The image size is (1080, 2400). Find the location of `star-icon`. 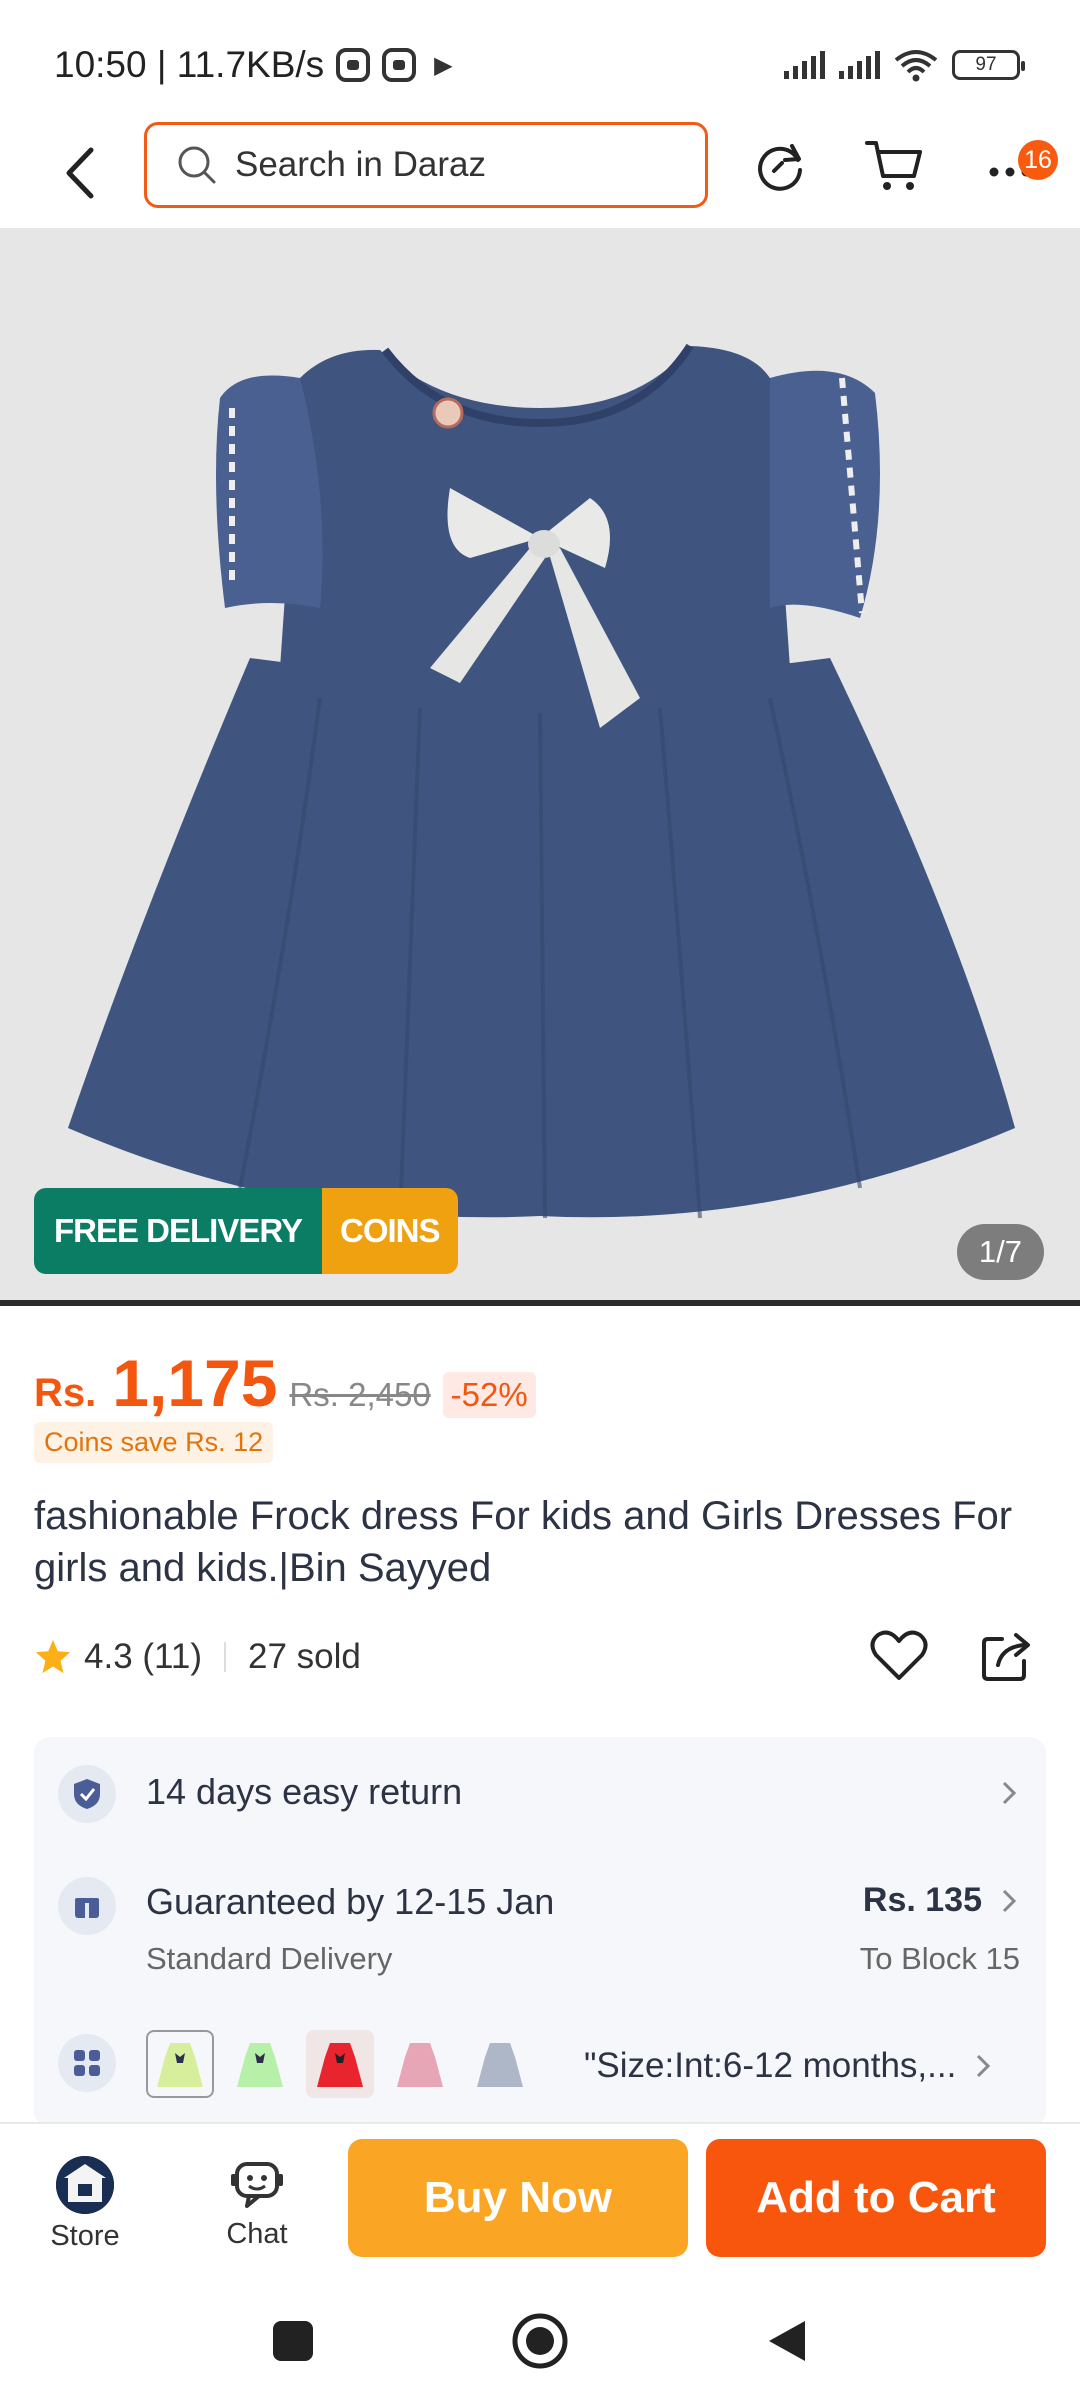

star-icon is located at coordinates (53, 1656).